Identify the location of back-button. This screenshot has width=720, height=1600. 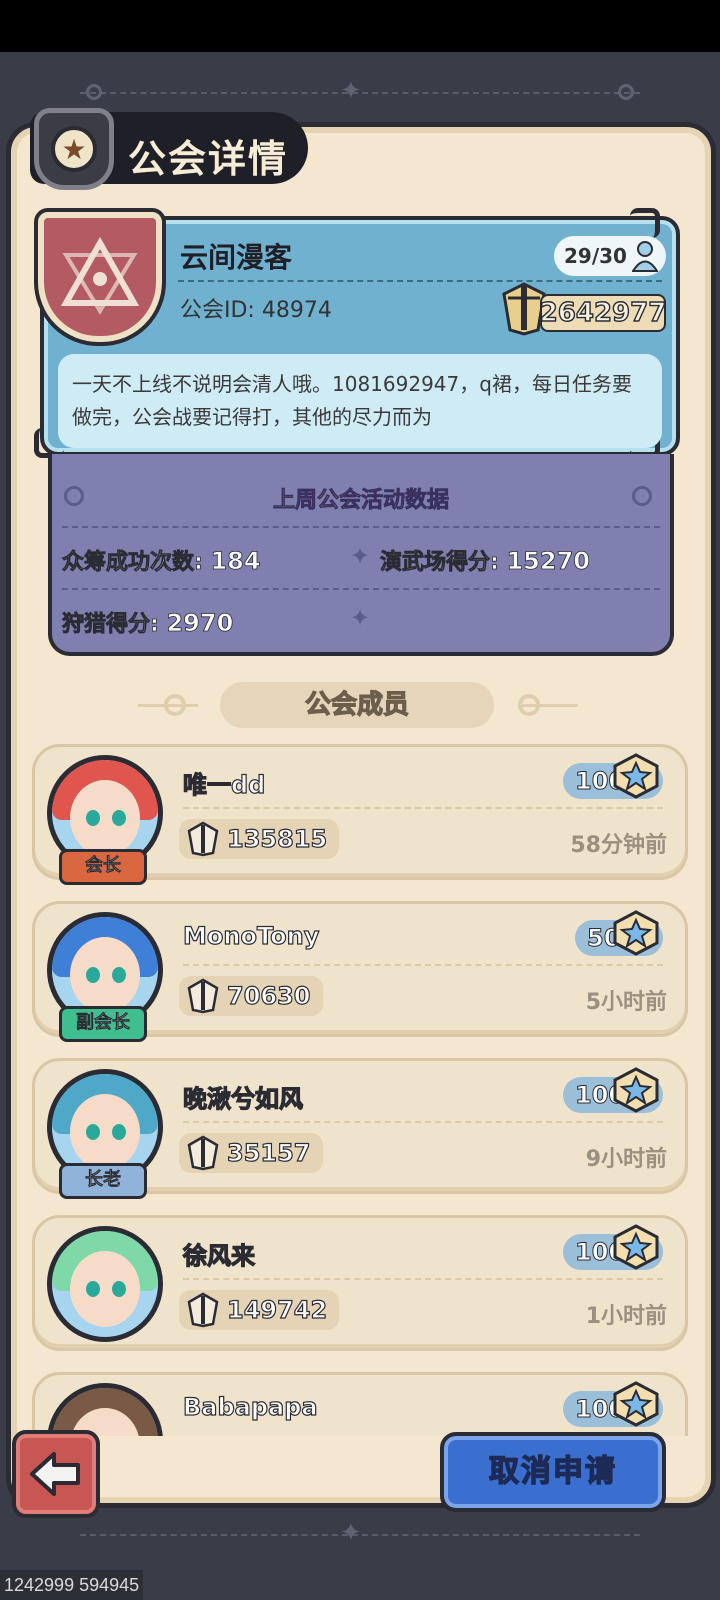
(56, 1474).